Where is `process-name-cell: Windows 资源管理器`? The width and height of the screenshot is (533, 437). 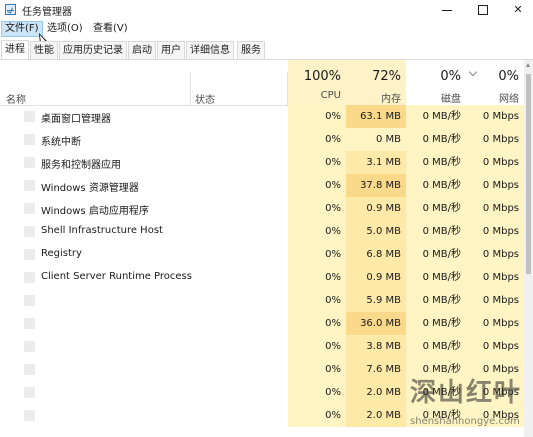
process-name-cell: Windows 资源管理器 is located at coordinates (144, 185).